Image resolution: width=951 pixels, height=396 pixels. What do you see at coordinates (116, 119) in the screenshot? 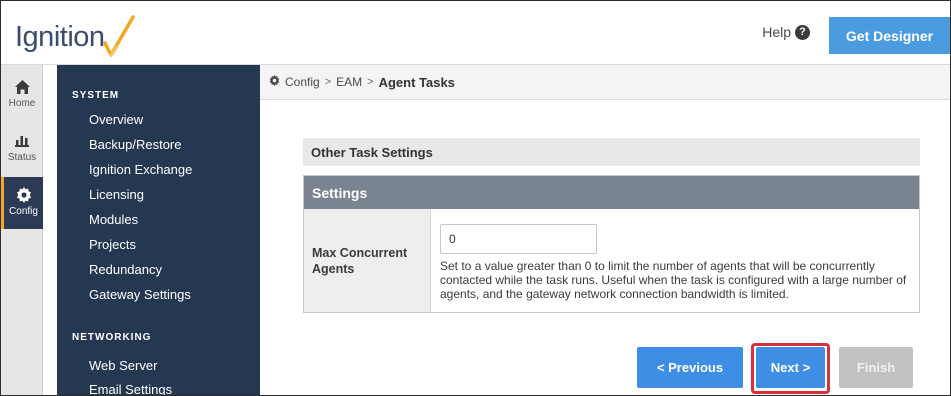
I see `sidebar-item-overview: Overview` at bounding box center [116, 119].